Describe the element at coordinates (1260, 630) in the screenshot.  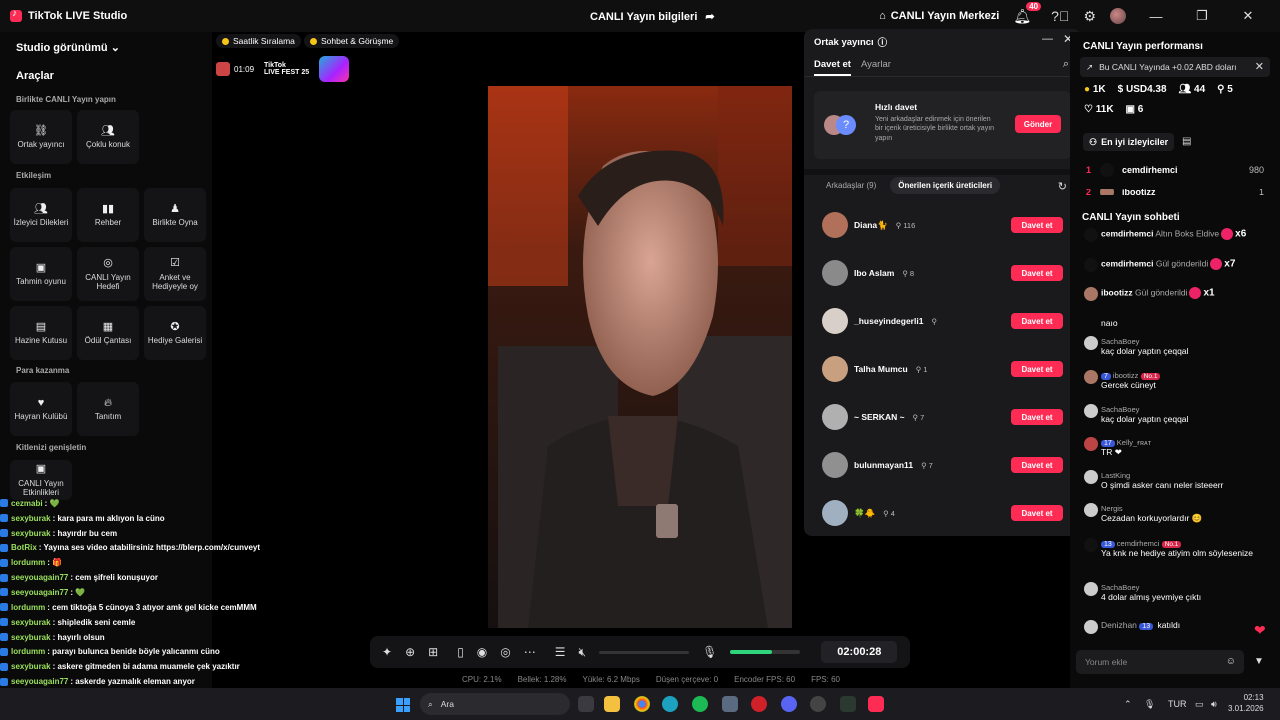
I see `heart-icon: ❤` at that location.